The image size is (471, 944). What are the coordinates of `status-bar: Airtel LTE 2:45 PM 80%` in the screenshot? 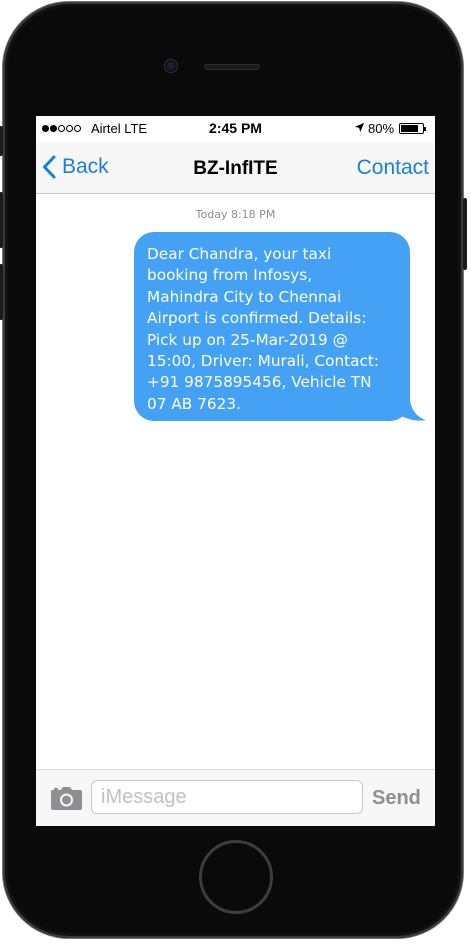 It's located at (235, 129).